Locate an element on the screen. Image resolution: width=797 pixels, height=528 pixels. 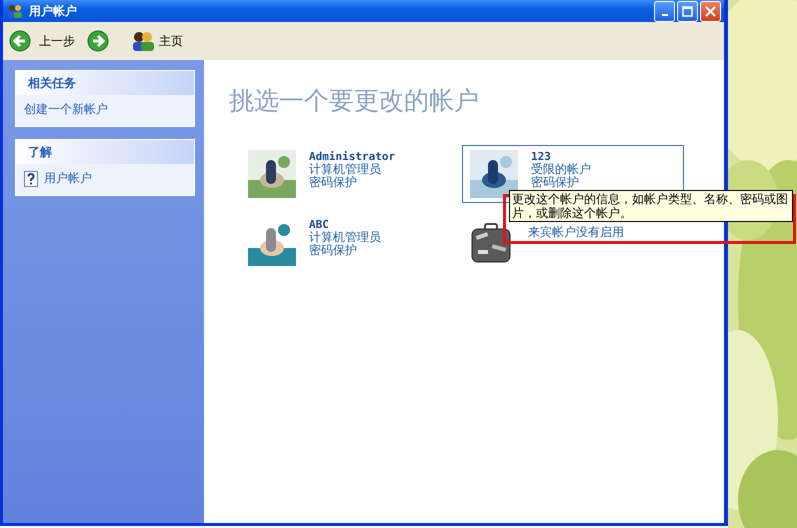
panel-header: 了解 is located at coordinates (105, 152).